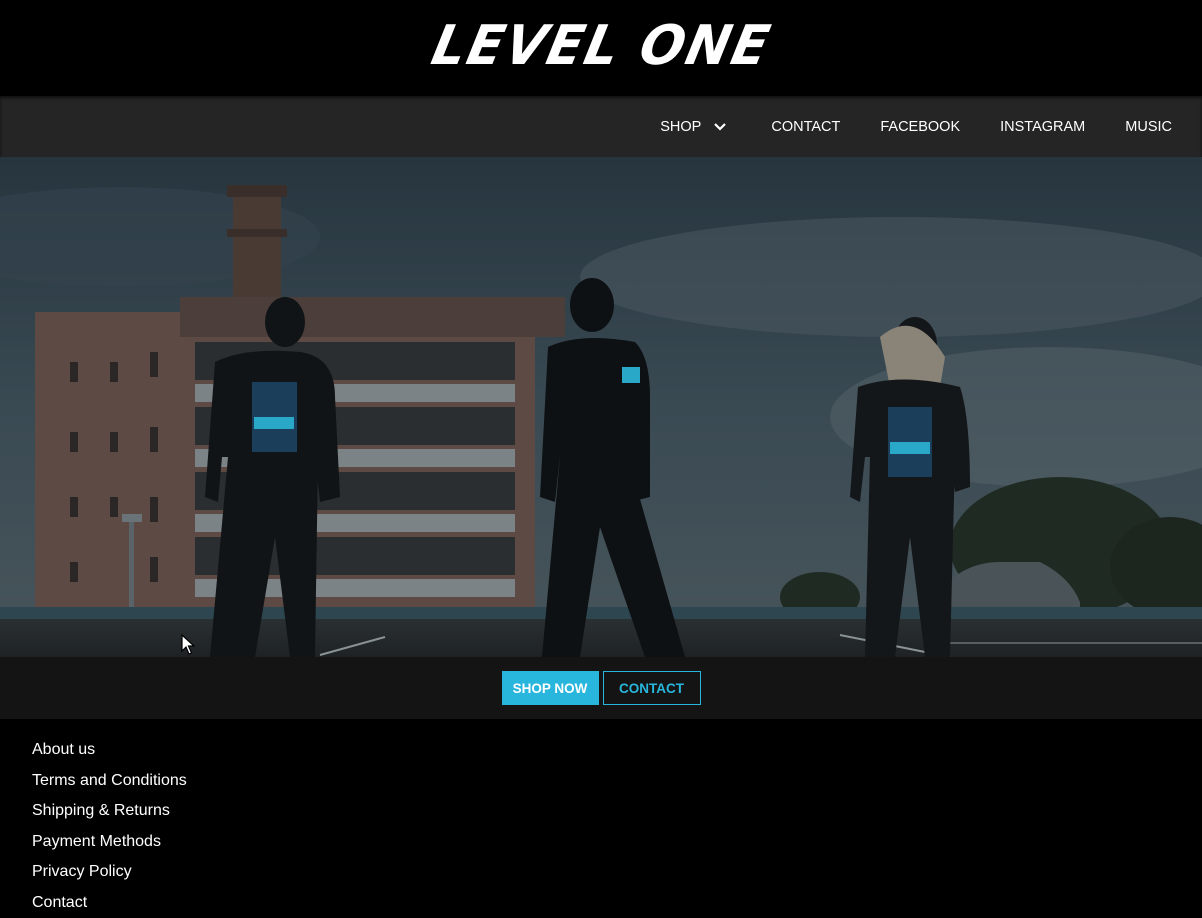 This screenshot has height=918, width=1202. I want to click on nav-item-contact: CONTACT, so click(805, 126).